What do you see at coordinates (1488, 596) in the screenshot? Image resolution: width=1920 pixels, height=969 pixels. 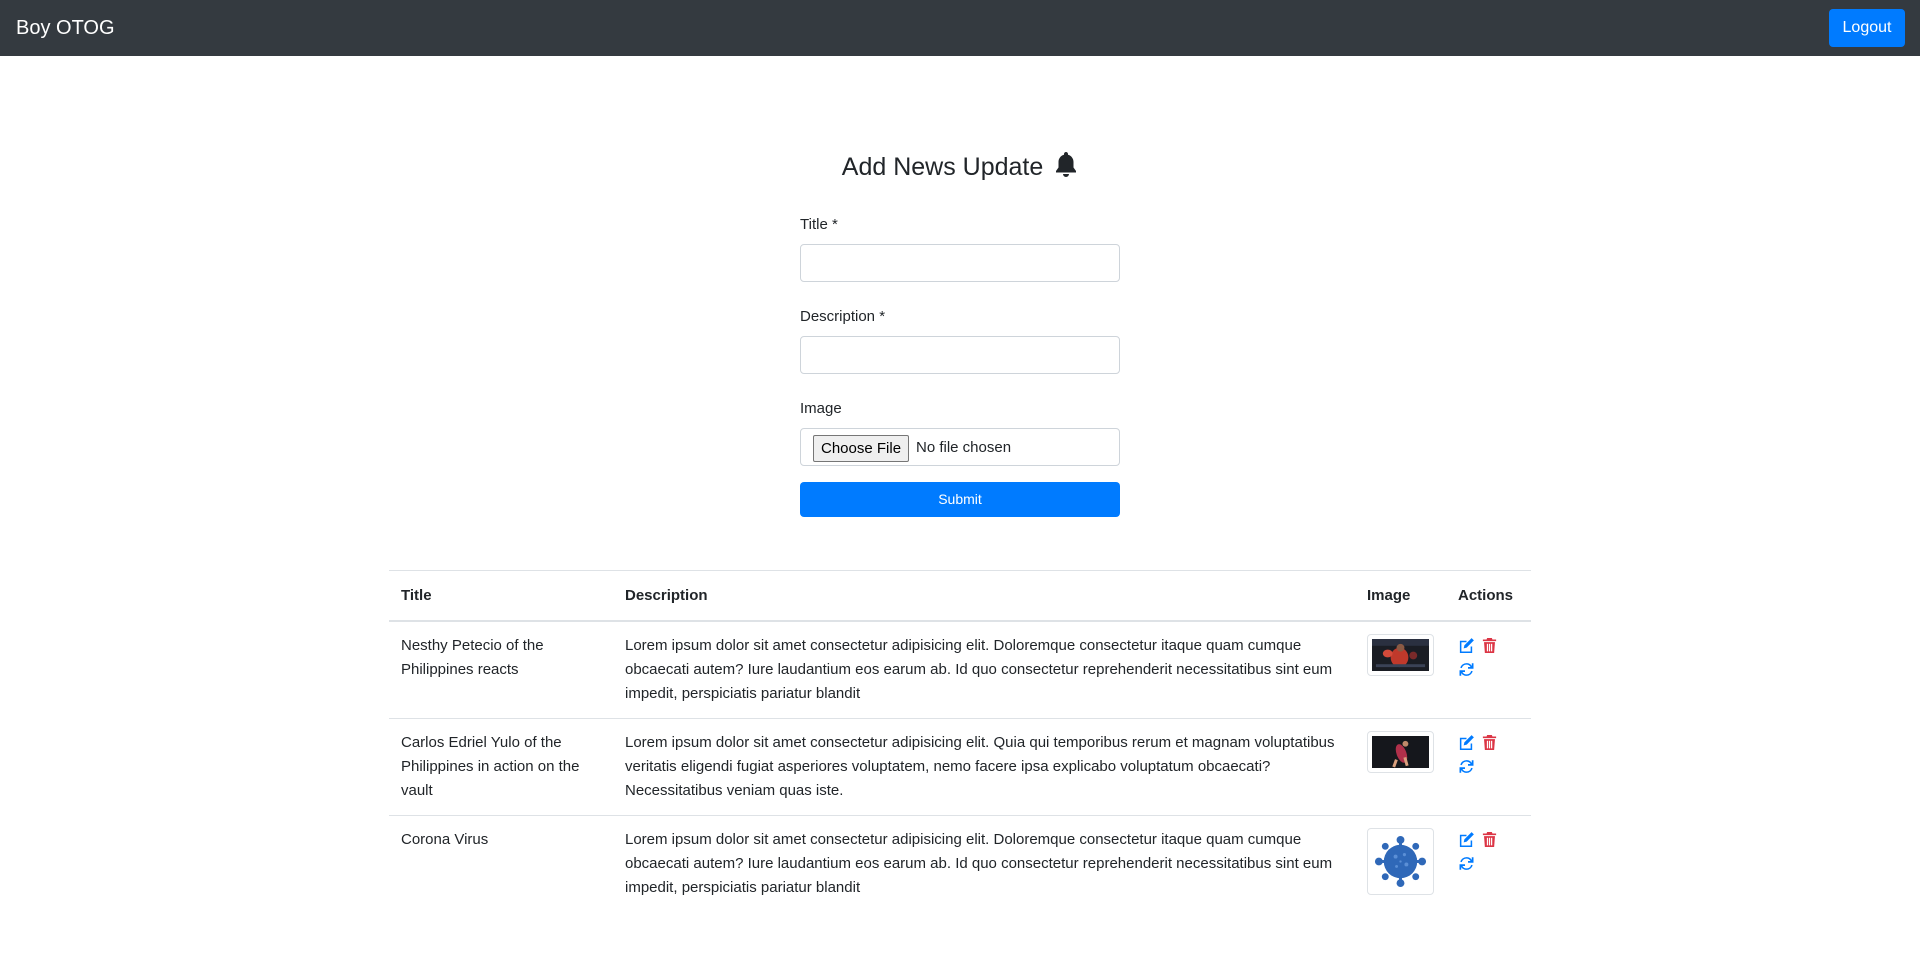 I see `header-actions: Actions` at bounding box center [1488, 596].